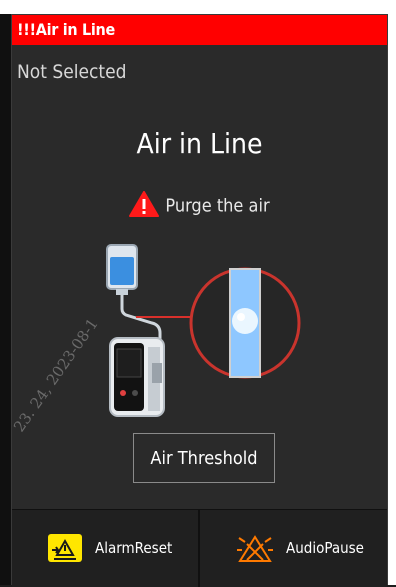 The image size is (396, 587). I want to click on audio-pause-button: AudioPause, so click(295, 548).